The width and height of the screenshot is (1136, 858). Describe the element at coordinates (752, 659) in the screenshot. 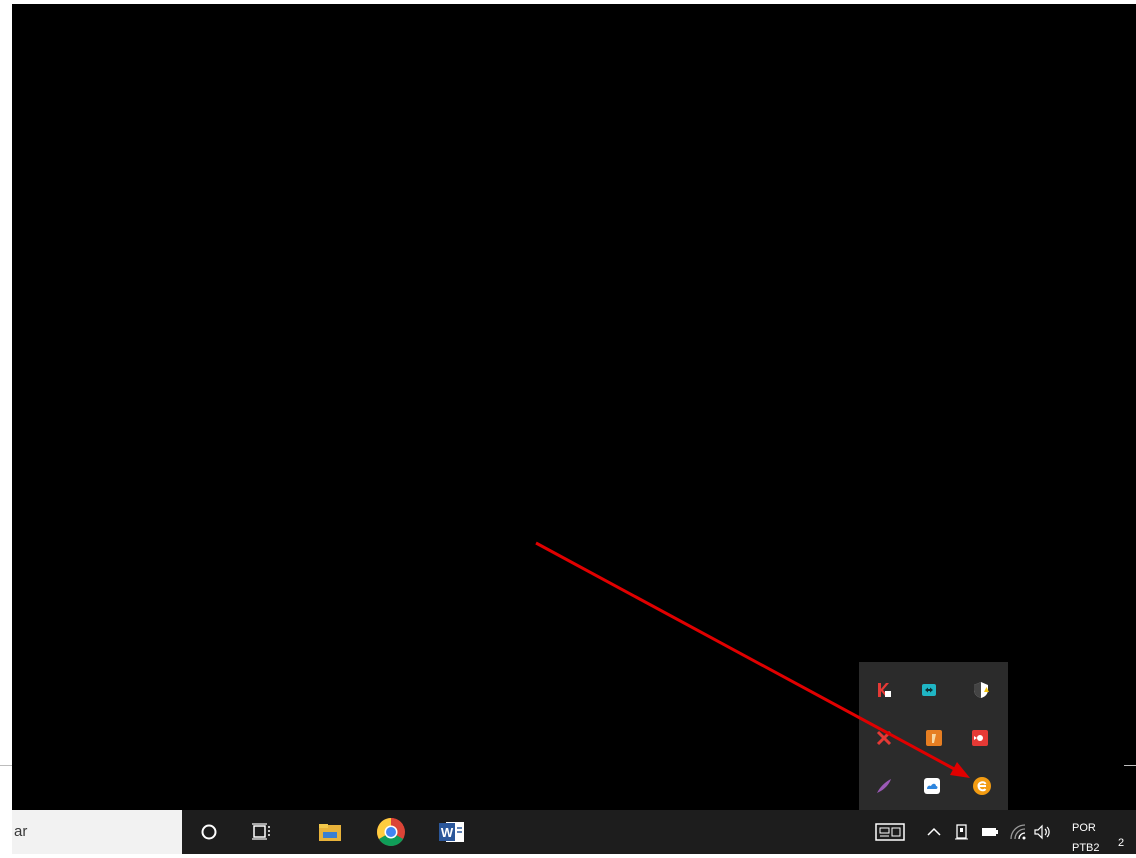

I see `red-arrow-annotation` at that location.